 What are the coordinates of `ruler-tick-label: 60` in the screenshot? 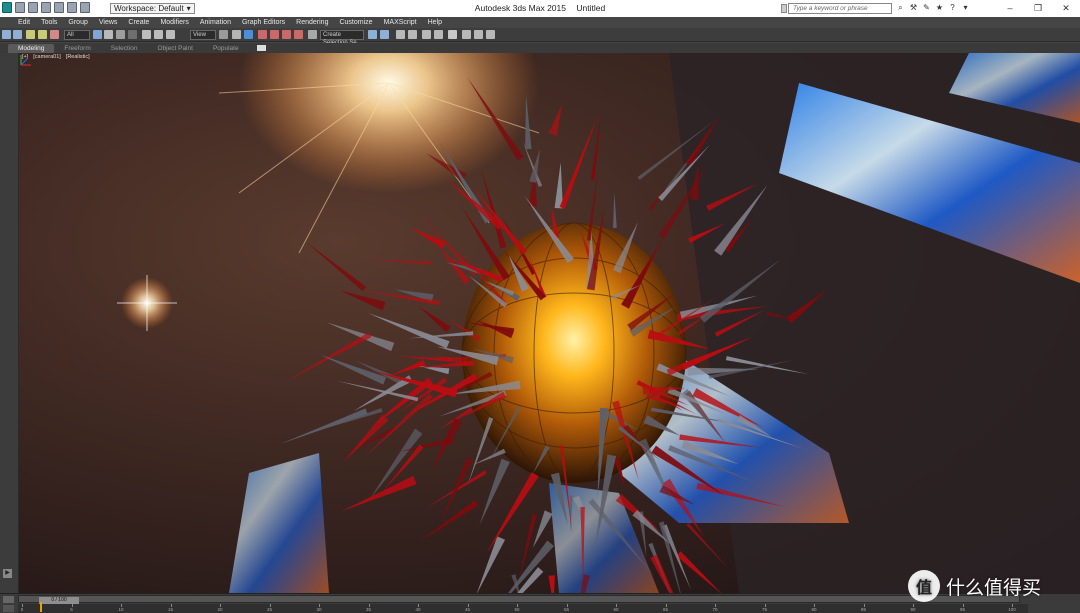 It's located at (616, 609).